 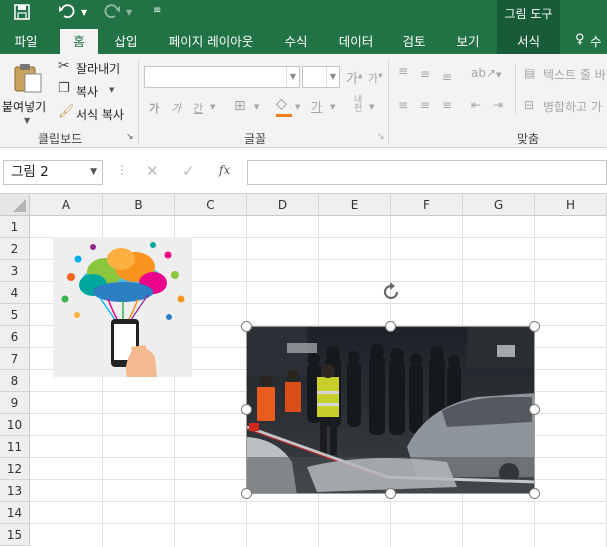 What do you see at coordinates (283, 205) in the screenshot?
I see `column-header-d: D` at bounding box center [283, 205].